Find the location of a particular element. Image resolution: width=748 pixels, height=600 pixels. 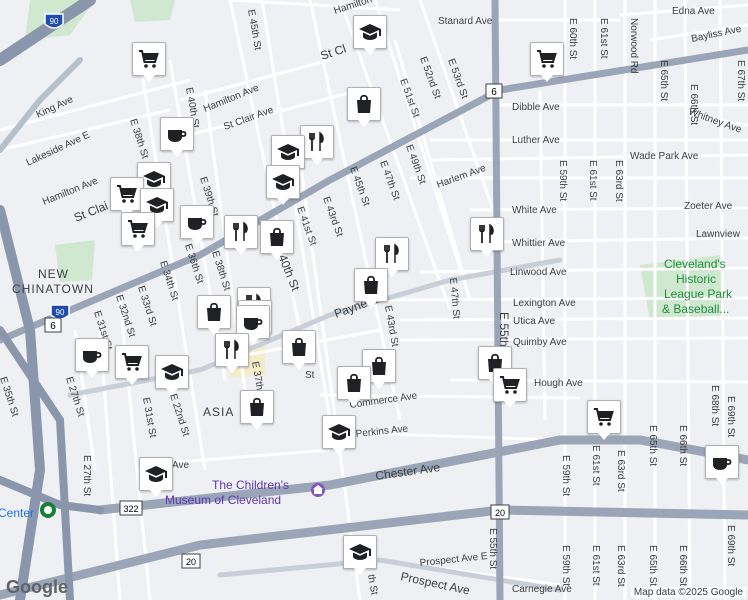

area-label-center: Center is located at coordinates (17, 513).